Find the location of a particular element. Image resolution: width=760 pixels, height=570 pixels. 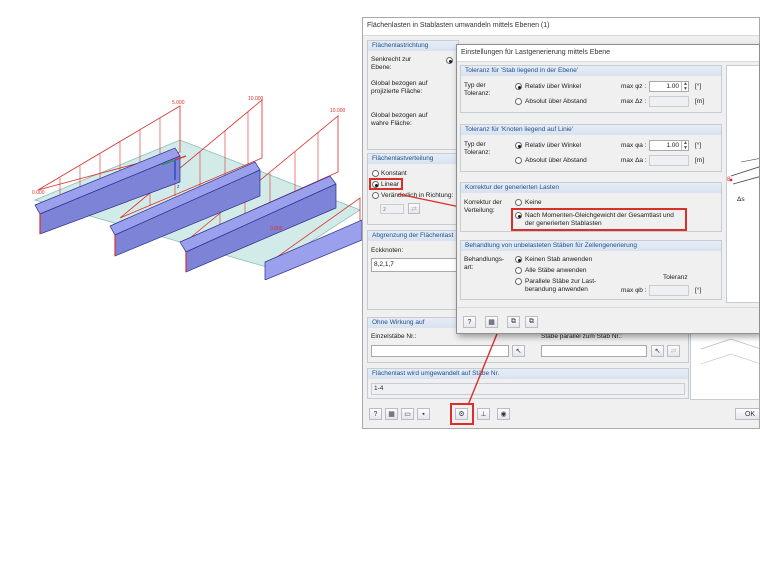

unloaded-all-radio is located at coordinates (518, 270).